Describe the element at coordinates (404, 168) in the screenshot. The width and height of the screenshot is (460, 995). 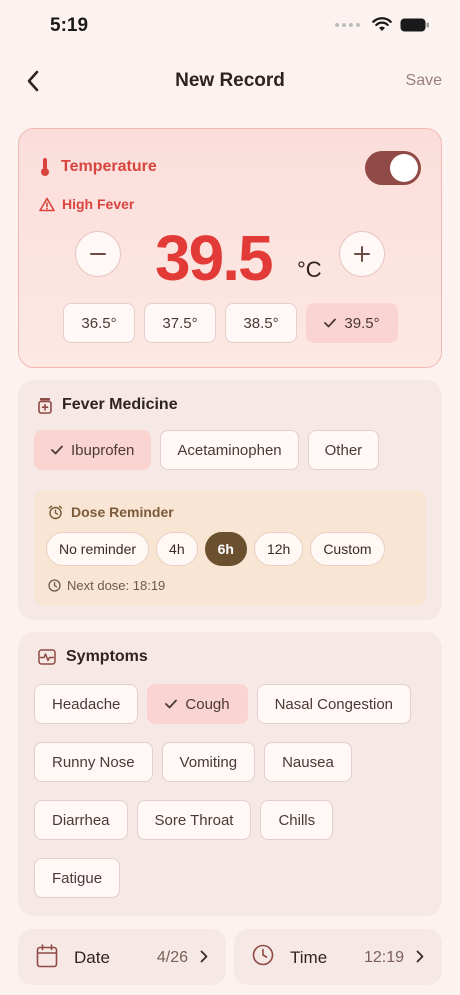
I see `toggle-knob` at that location.